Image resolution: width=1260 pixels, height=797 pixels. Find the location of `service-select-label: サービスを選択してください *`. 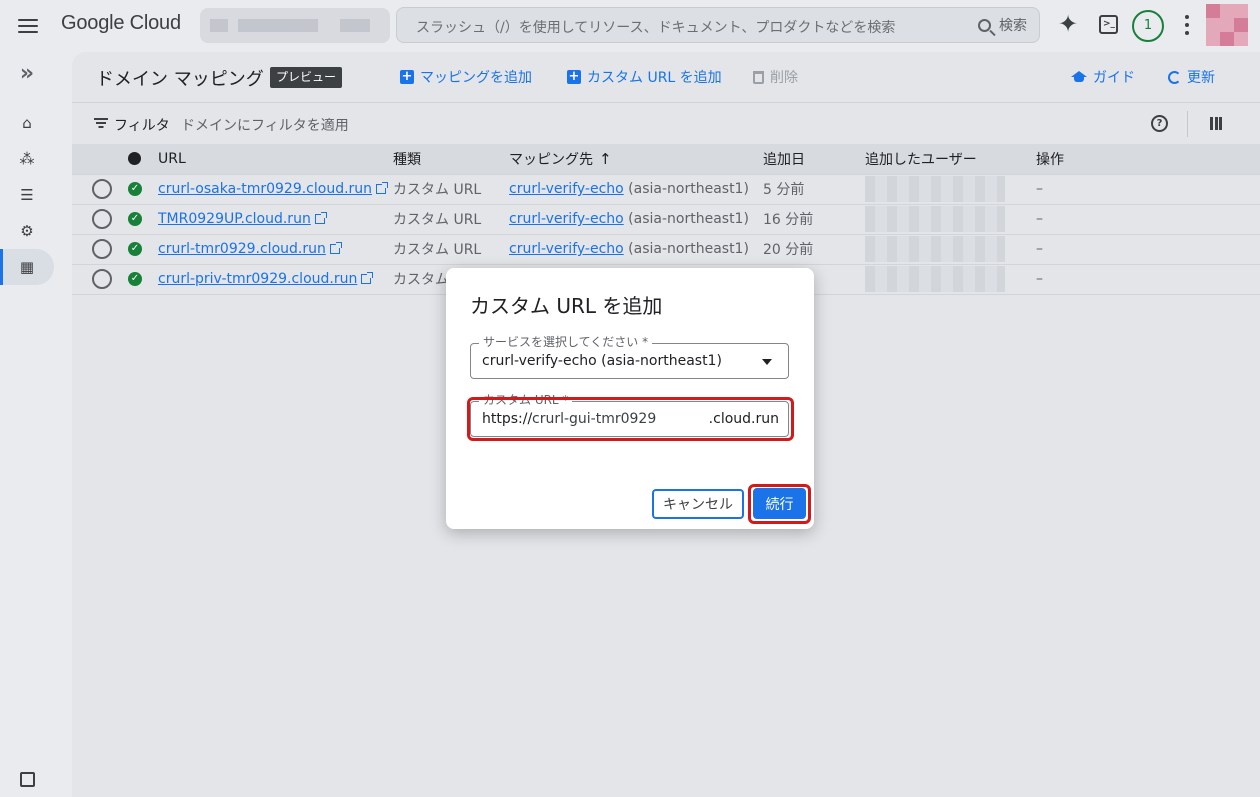

service-select-label: サービスを選択してください * is located at coordinates (566, 342).